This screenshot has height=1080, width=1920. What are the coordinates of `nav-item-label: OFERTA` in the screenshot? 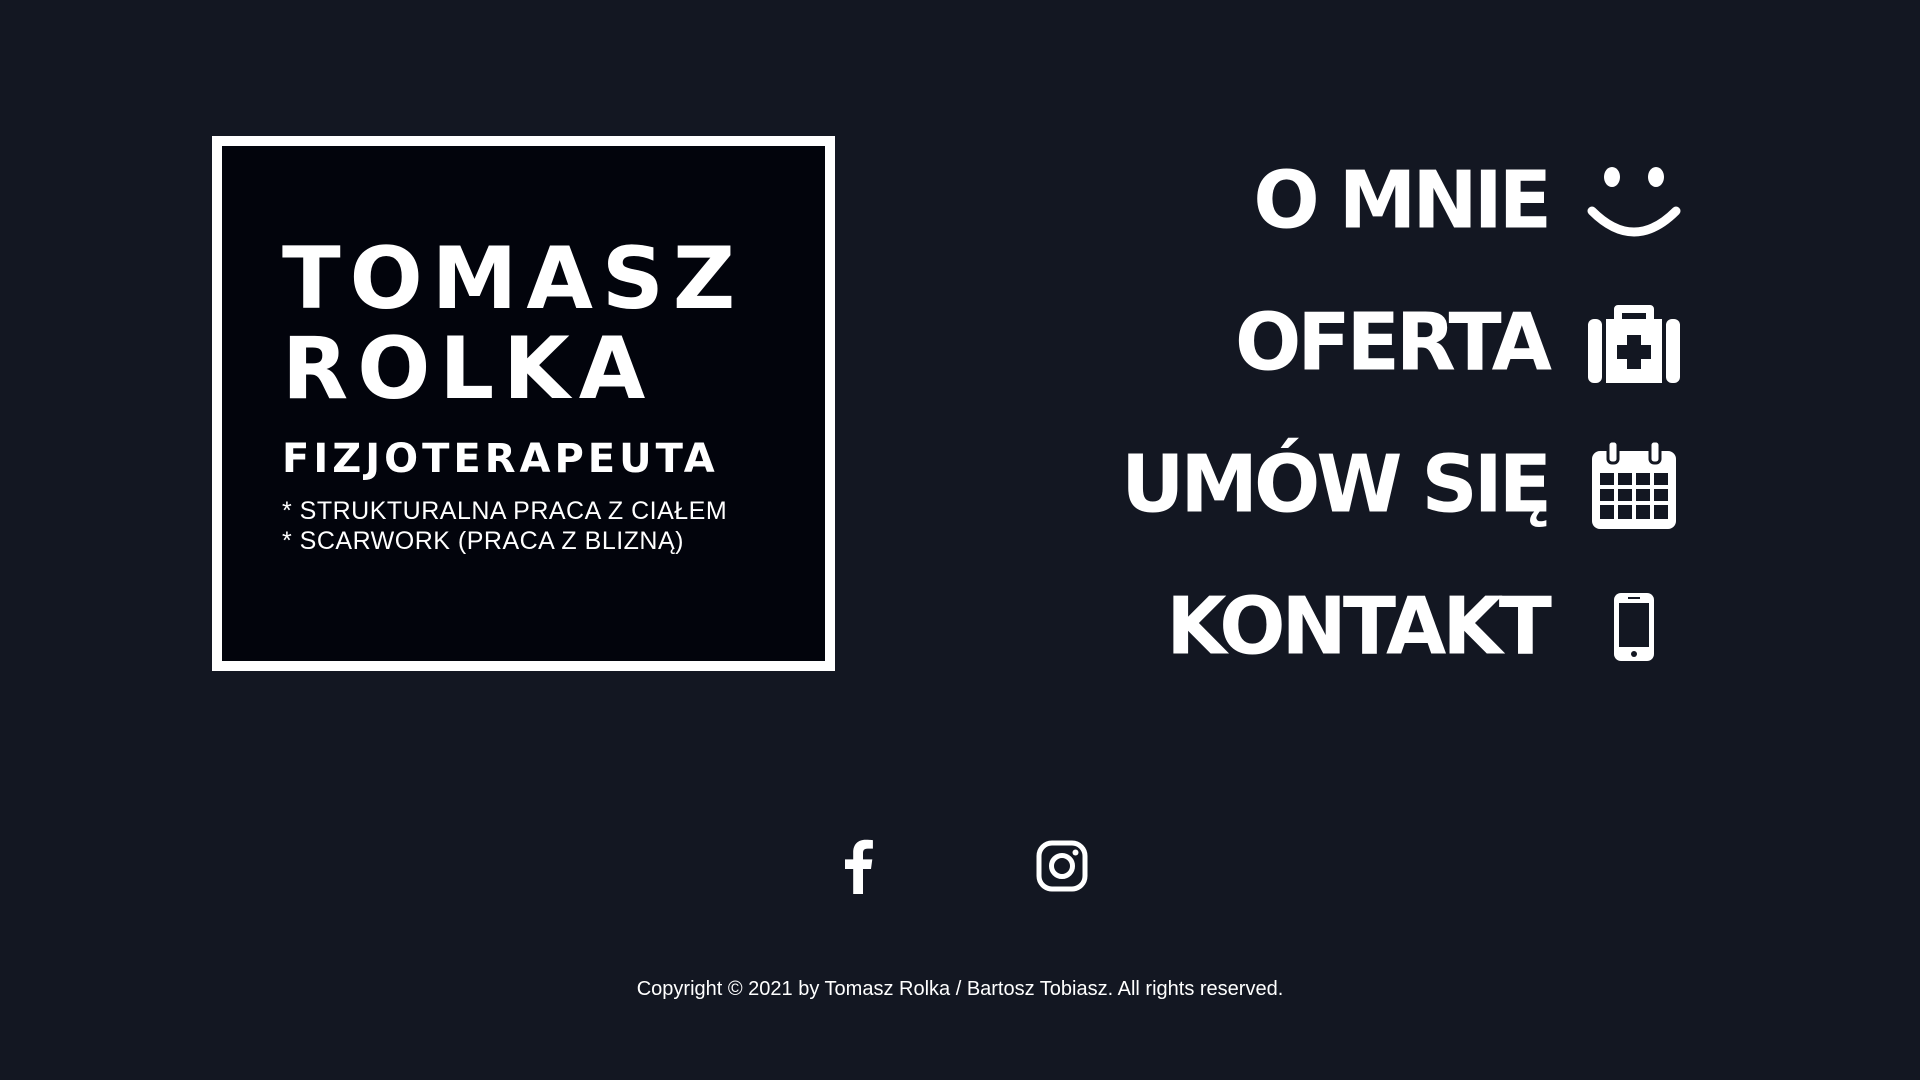 It's located at (1393, 343).